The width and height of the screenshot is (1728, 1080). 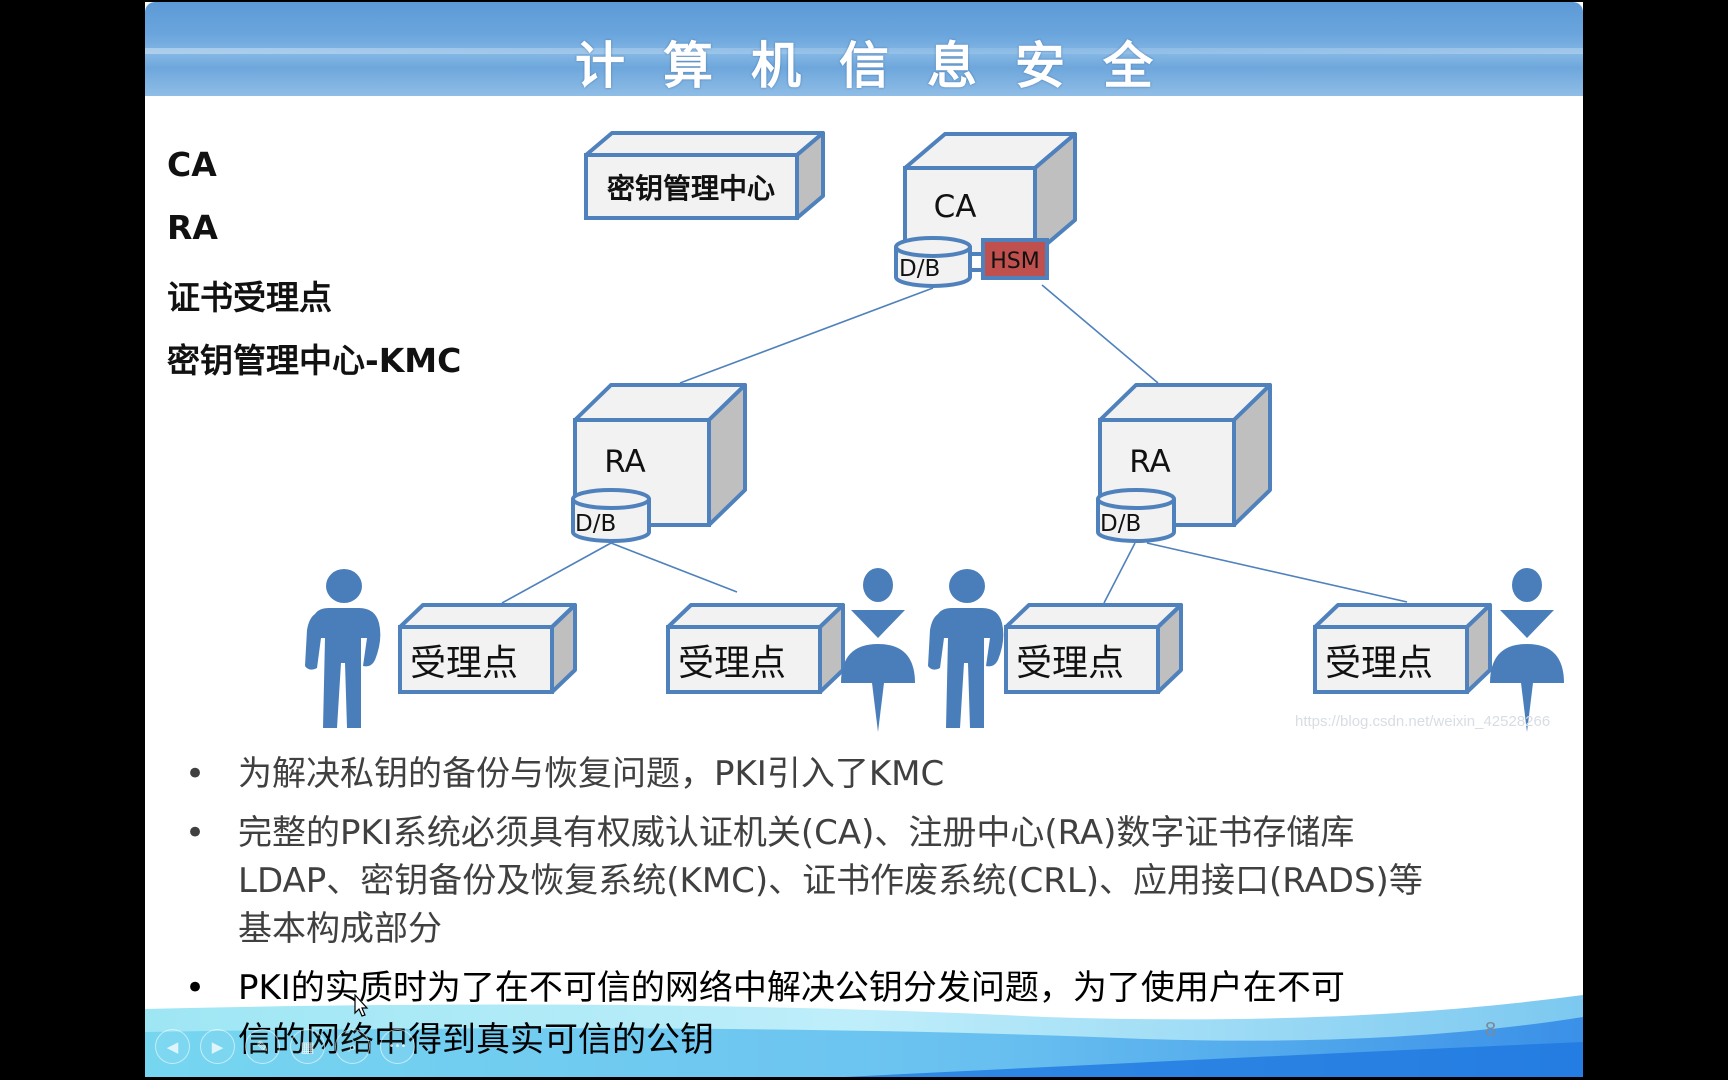 I want to click on mouse-cursor-icon, so click(x=361, y=1005).